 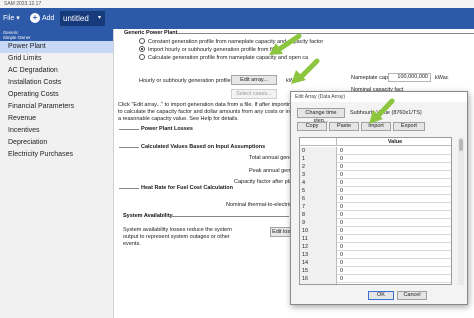 I want to click on table-row: 70, so click(x=375, y=207).